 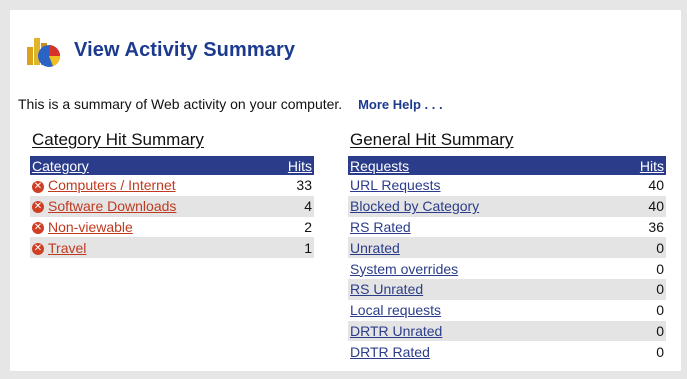 I want to click on page-header: View Activity Summary, so click(x=159, y=50).